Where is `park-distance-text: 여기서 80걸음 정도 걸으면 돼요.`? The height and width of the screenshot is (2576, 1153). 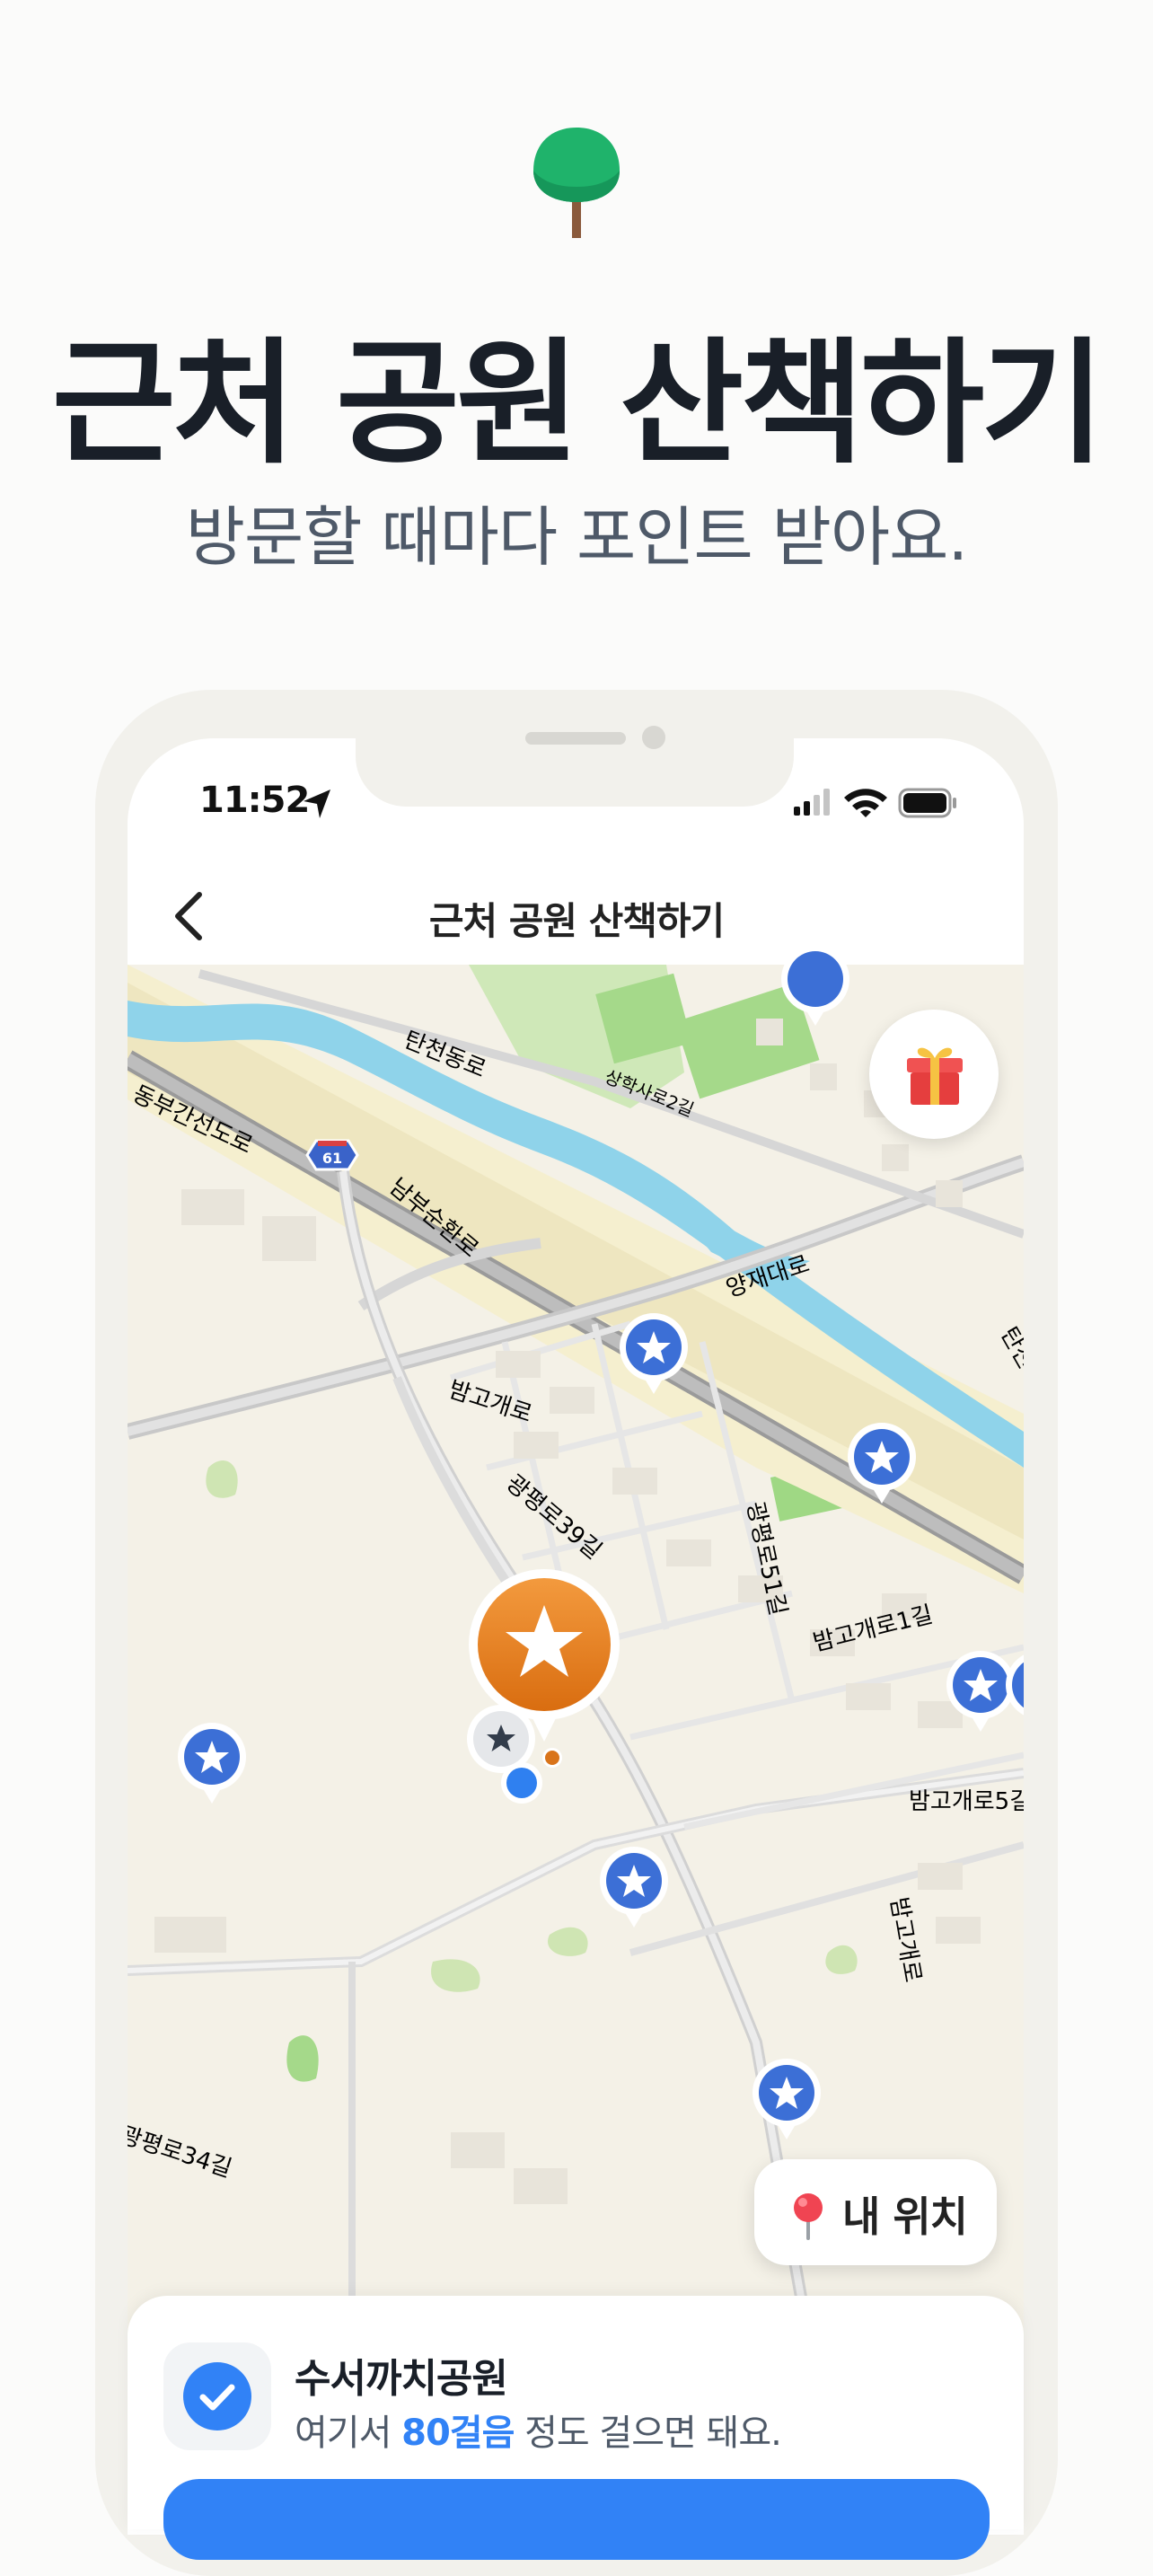 park-distance-text: 여기서 80걸음 정도 걸으면 돼요. is located at coordinates (538, 2430).